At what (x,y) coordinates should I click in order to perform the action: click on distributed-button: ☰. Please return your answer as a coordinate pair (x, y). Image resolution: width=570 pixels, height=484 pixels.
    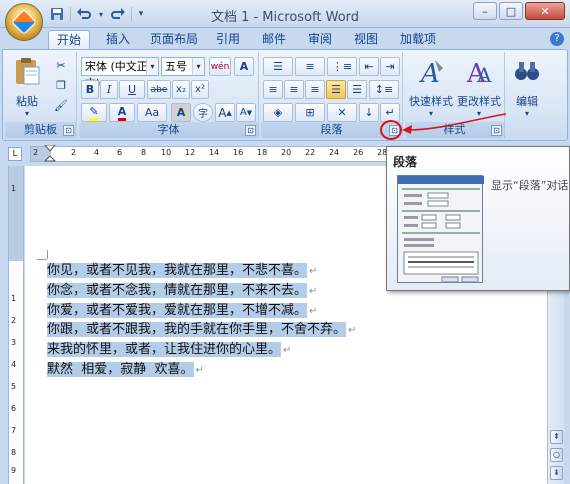
    Looking at the image, I should click on (357, 89).